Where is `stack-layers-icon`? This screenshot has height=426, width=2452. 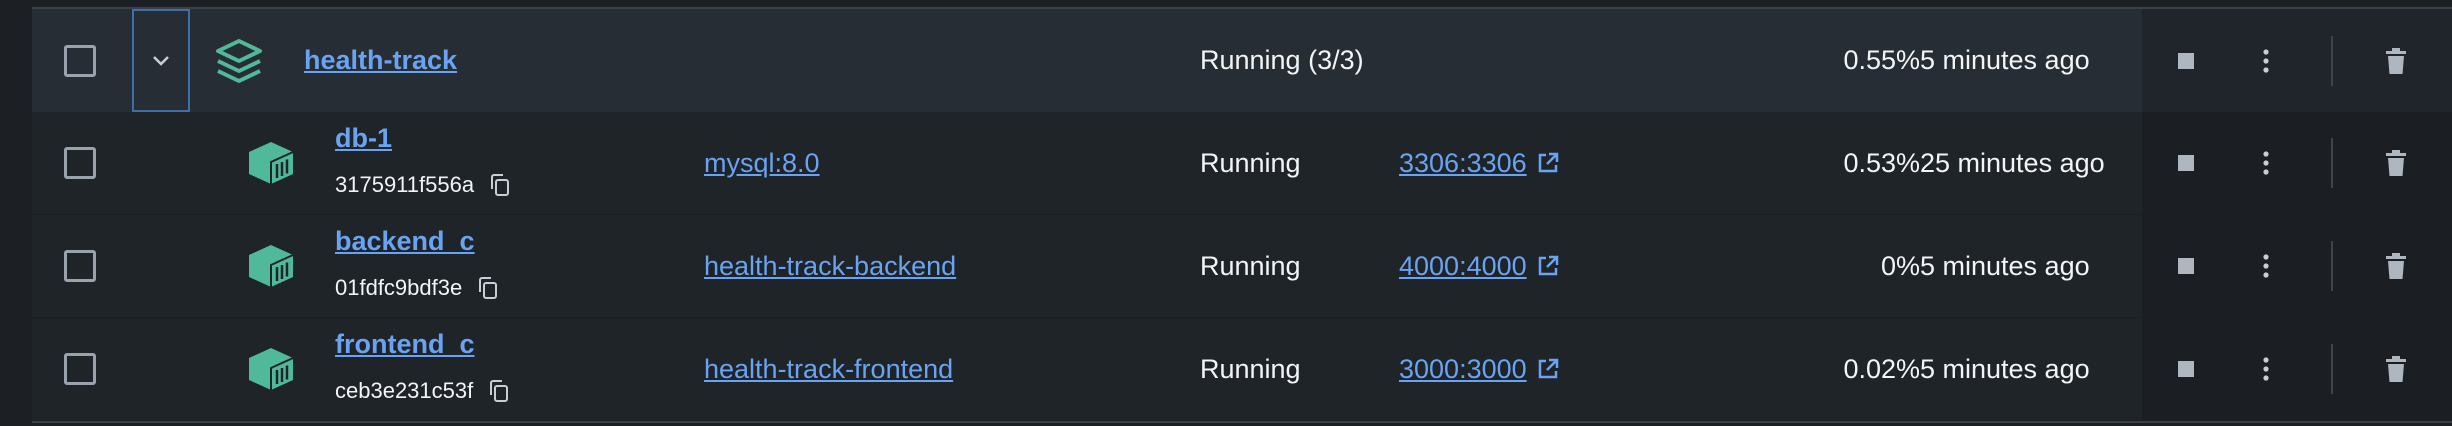
stack-layers-icon is located at coordinates (239, 60).